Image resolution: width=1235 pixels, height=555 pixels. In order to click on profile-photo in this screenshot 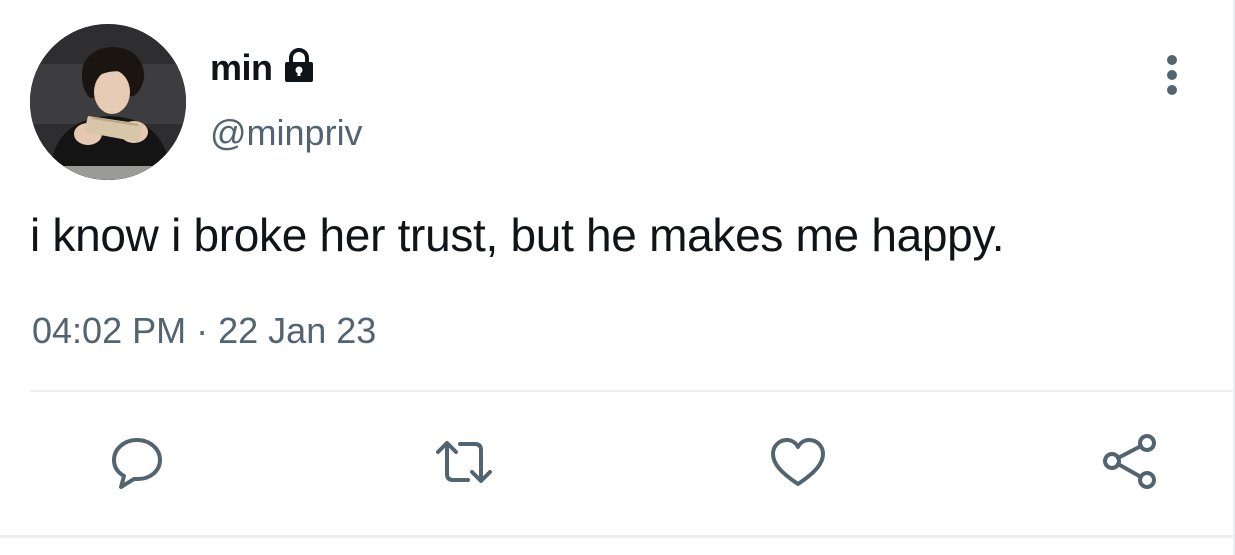, I will do `click(108, 102)`.